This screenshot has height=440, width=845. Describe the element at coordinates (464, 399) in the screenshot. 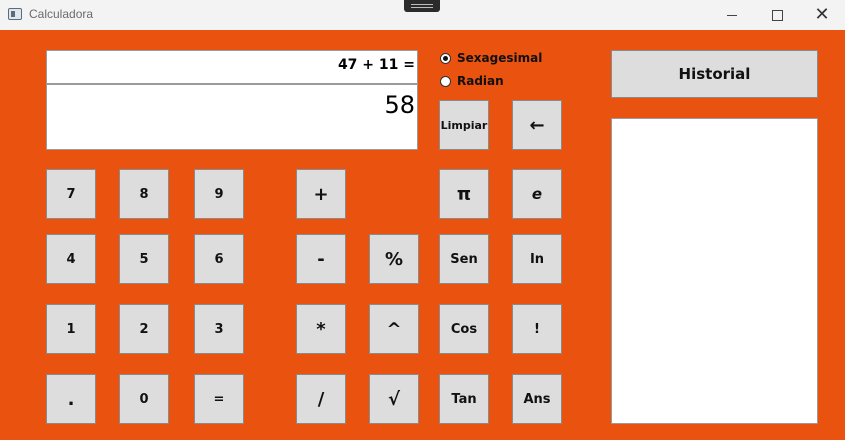

I see `tan-button: Tan` at that location.